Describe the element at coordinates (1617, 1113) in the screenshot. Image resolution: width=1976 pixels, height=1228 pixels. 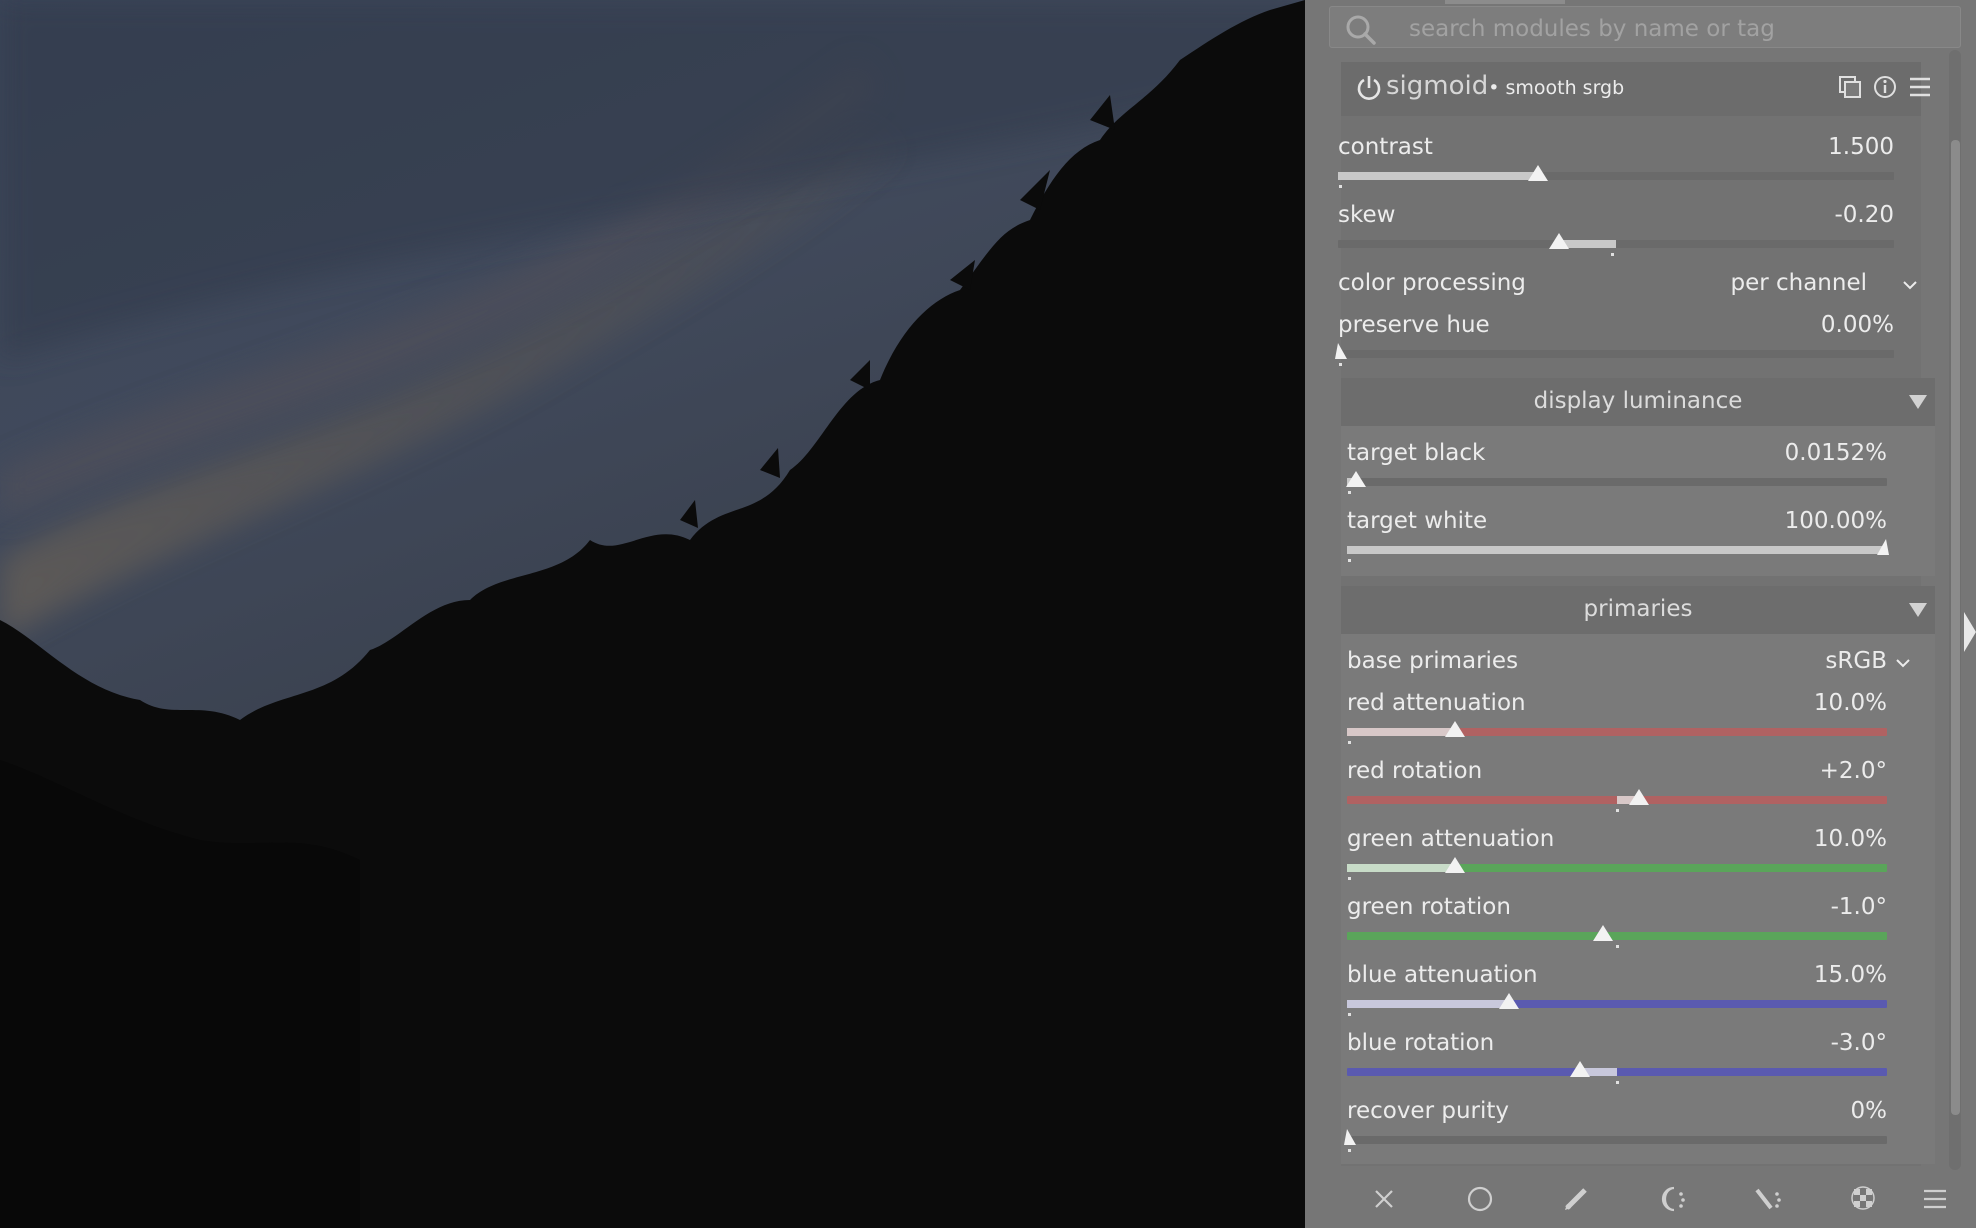
I see `recover-purity-row: recover purity 0%` at that location.